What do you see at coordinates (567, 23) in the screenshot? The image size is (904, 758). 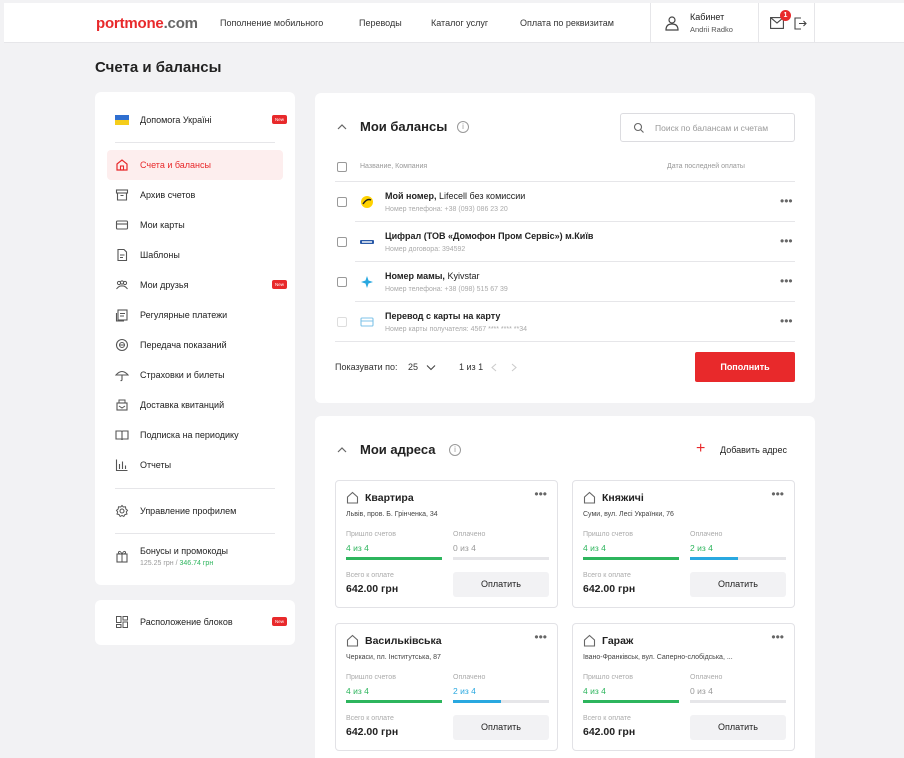 I see `nav-pay-by-details: Оплата по реквизитам` at bounding box center [567, 23].